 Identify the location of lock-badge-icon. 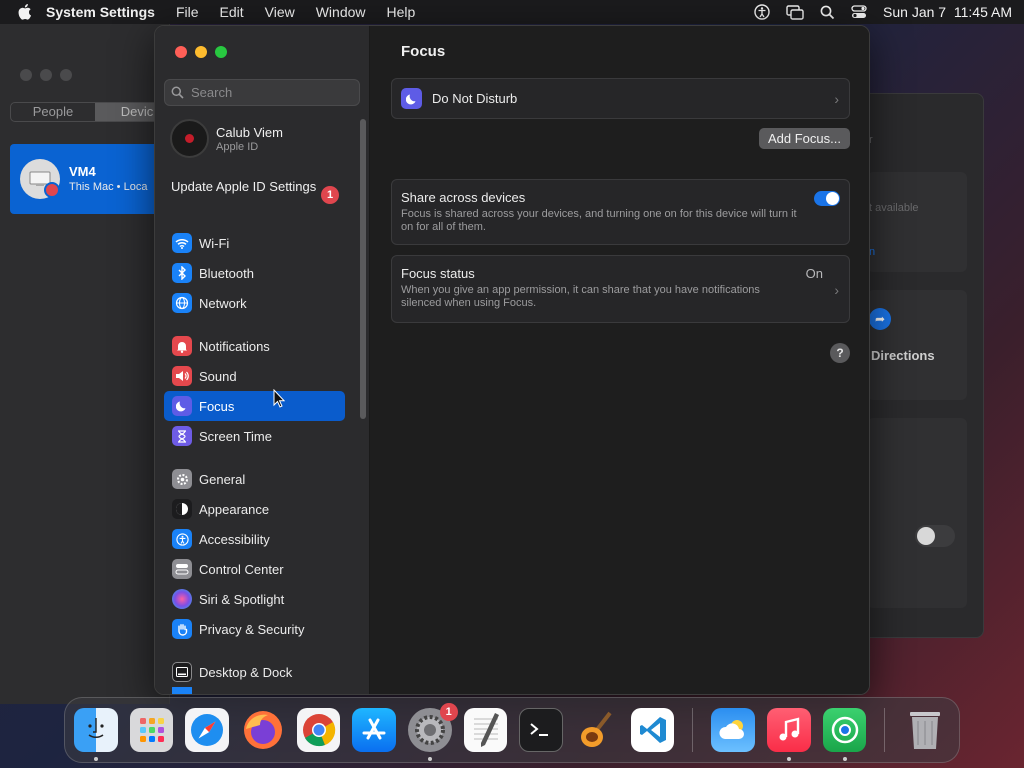
(52, 190).